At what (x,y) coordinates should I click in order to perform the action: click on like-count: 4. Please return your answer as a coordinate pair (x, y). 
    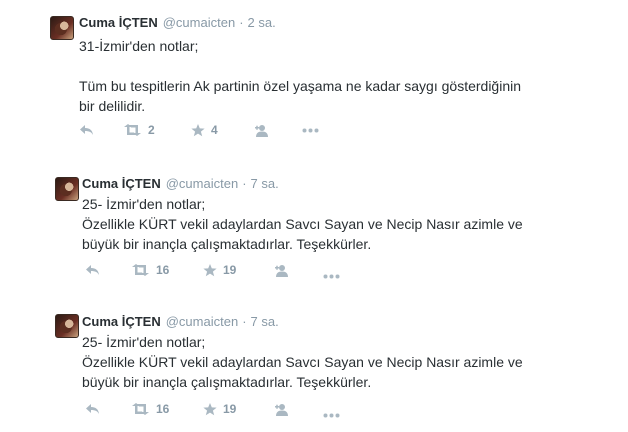
    Looking at the image, I should click on (214, 130).